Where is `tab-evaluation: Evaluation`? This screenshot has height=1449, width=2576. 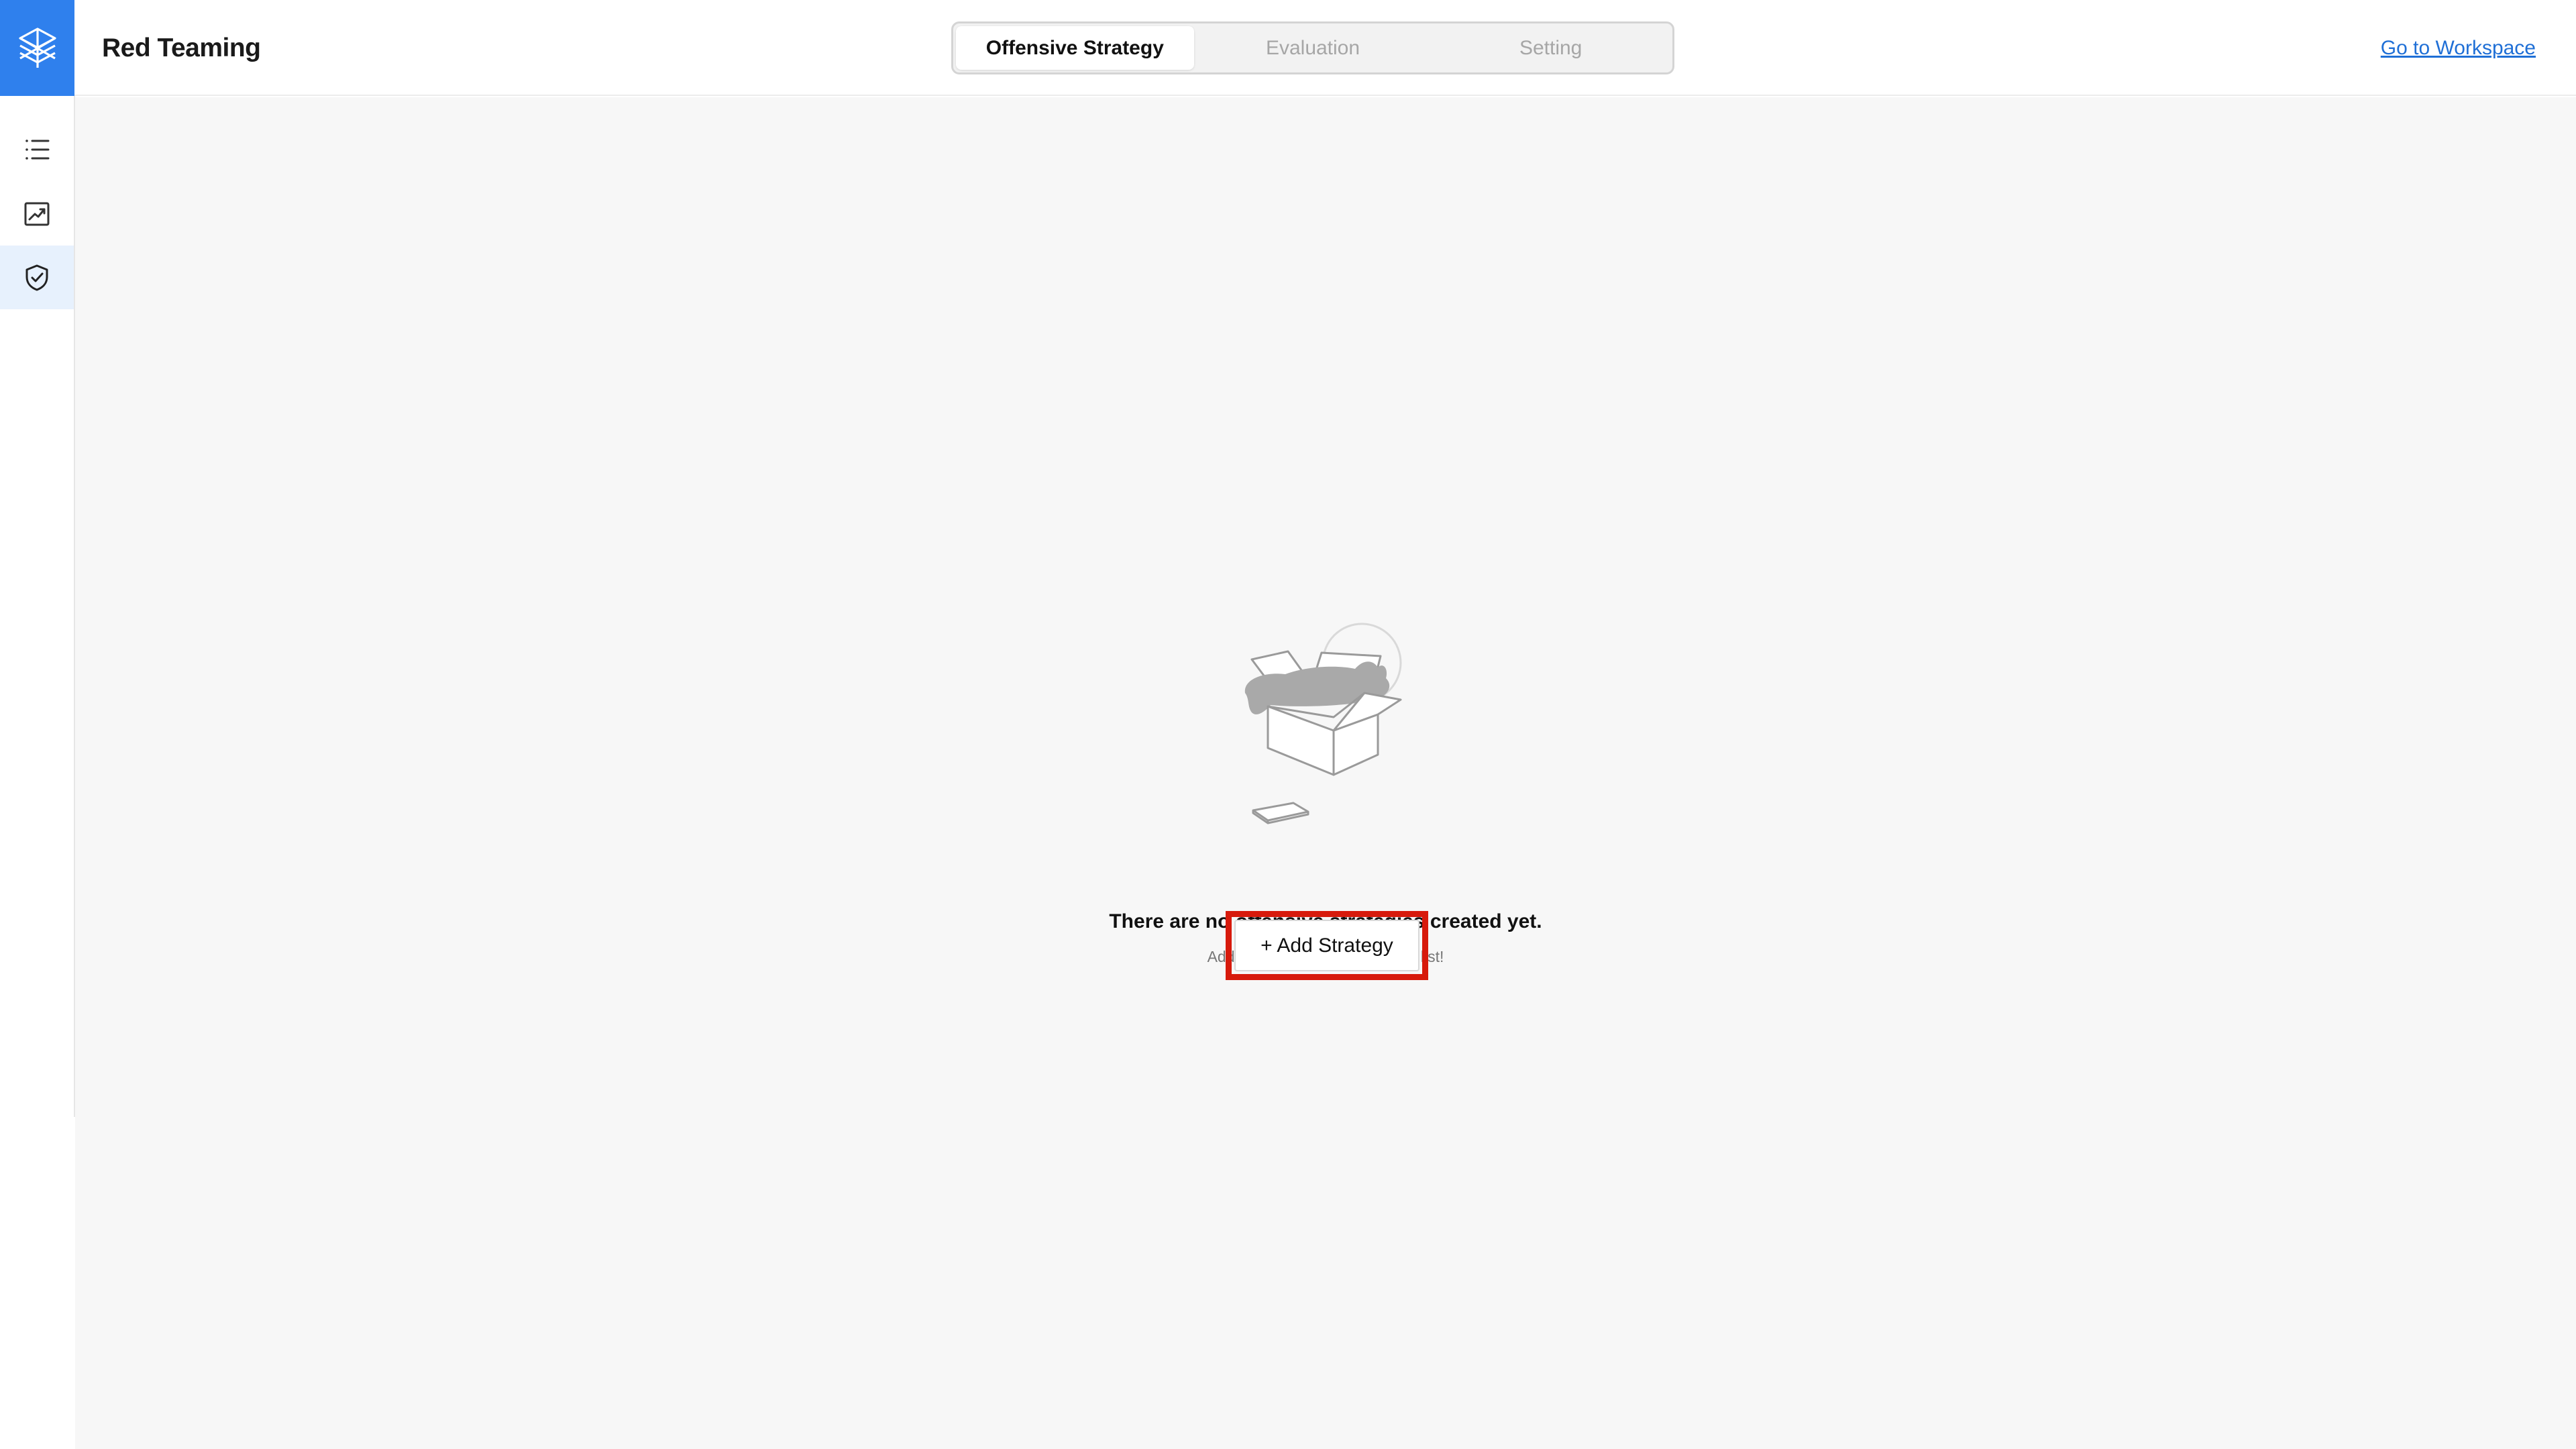
tab-evaluation: Evaluation is located at coordinates (1313, 48).